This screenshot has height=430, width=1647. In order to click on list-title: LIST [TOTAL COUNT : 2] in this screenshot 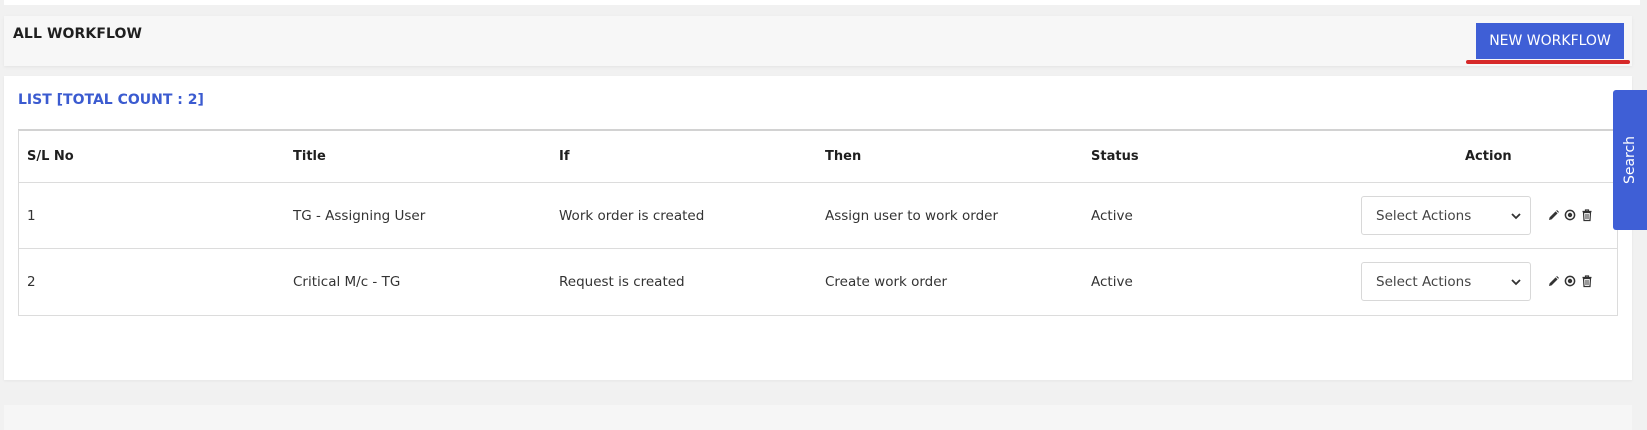, I will do `click(111, 100)`.